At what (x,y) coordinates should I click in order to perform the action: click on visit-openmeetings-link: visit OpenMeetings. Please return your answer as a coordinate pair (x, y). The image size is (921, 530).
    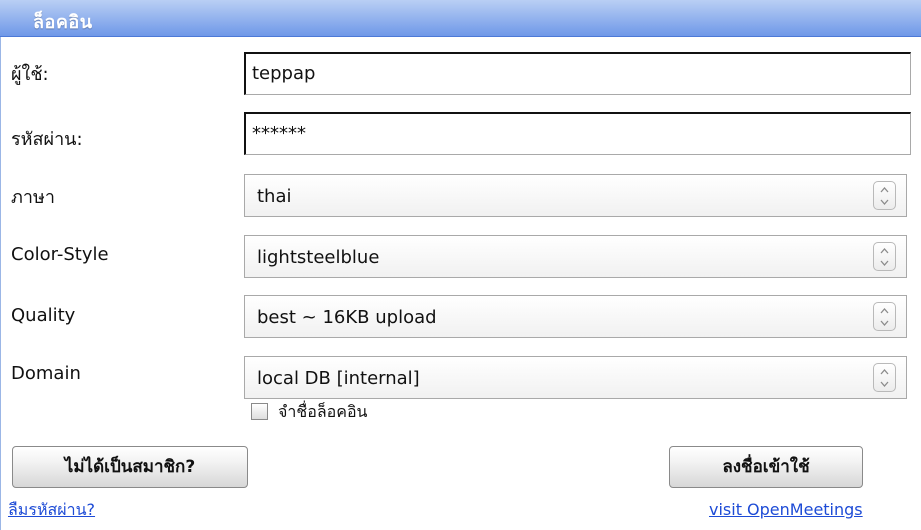
    Looking at the image, I should click on (786, 510).